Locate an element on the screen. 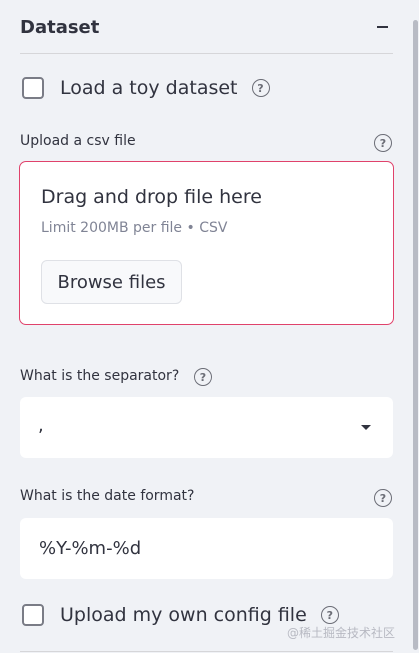 This screenshot has width=419, height=653. scrollbar-thumb is located at coordinates (415, 335).